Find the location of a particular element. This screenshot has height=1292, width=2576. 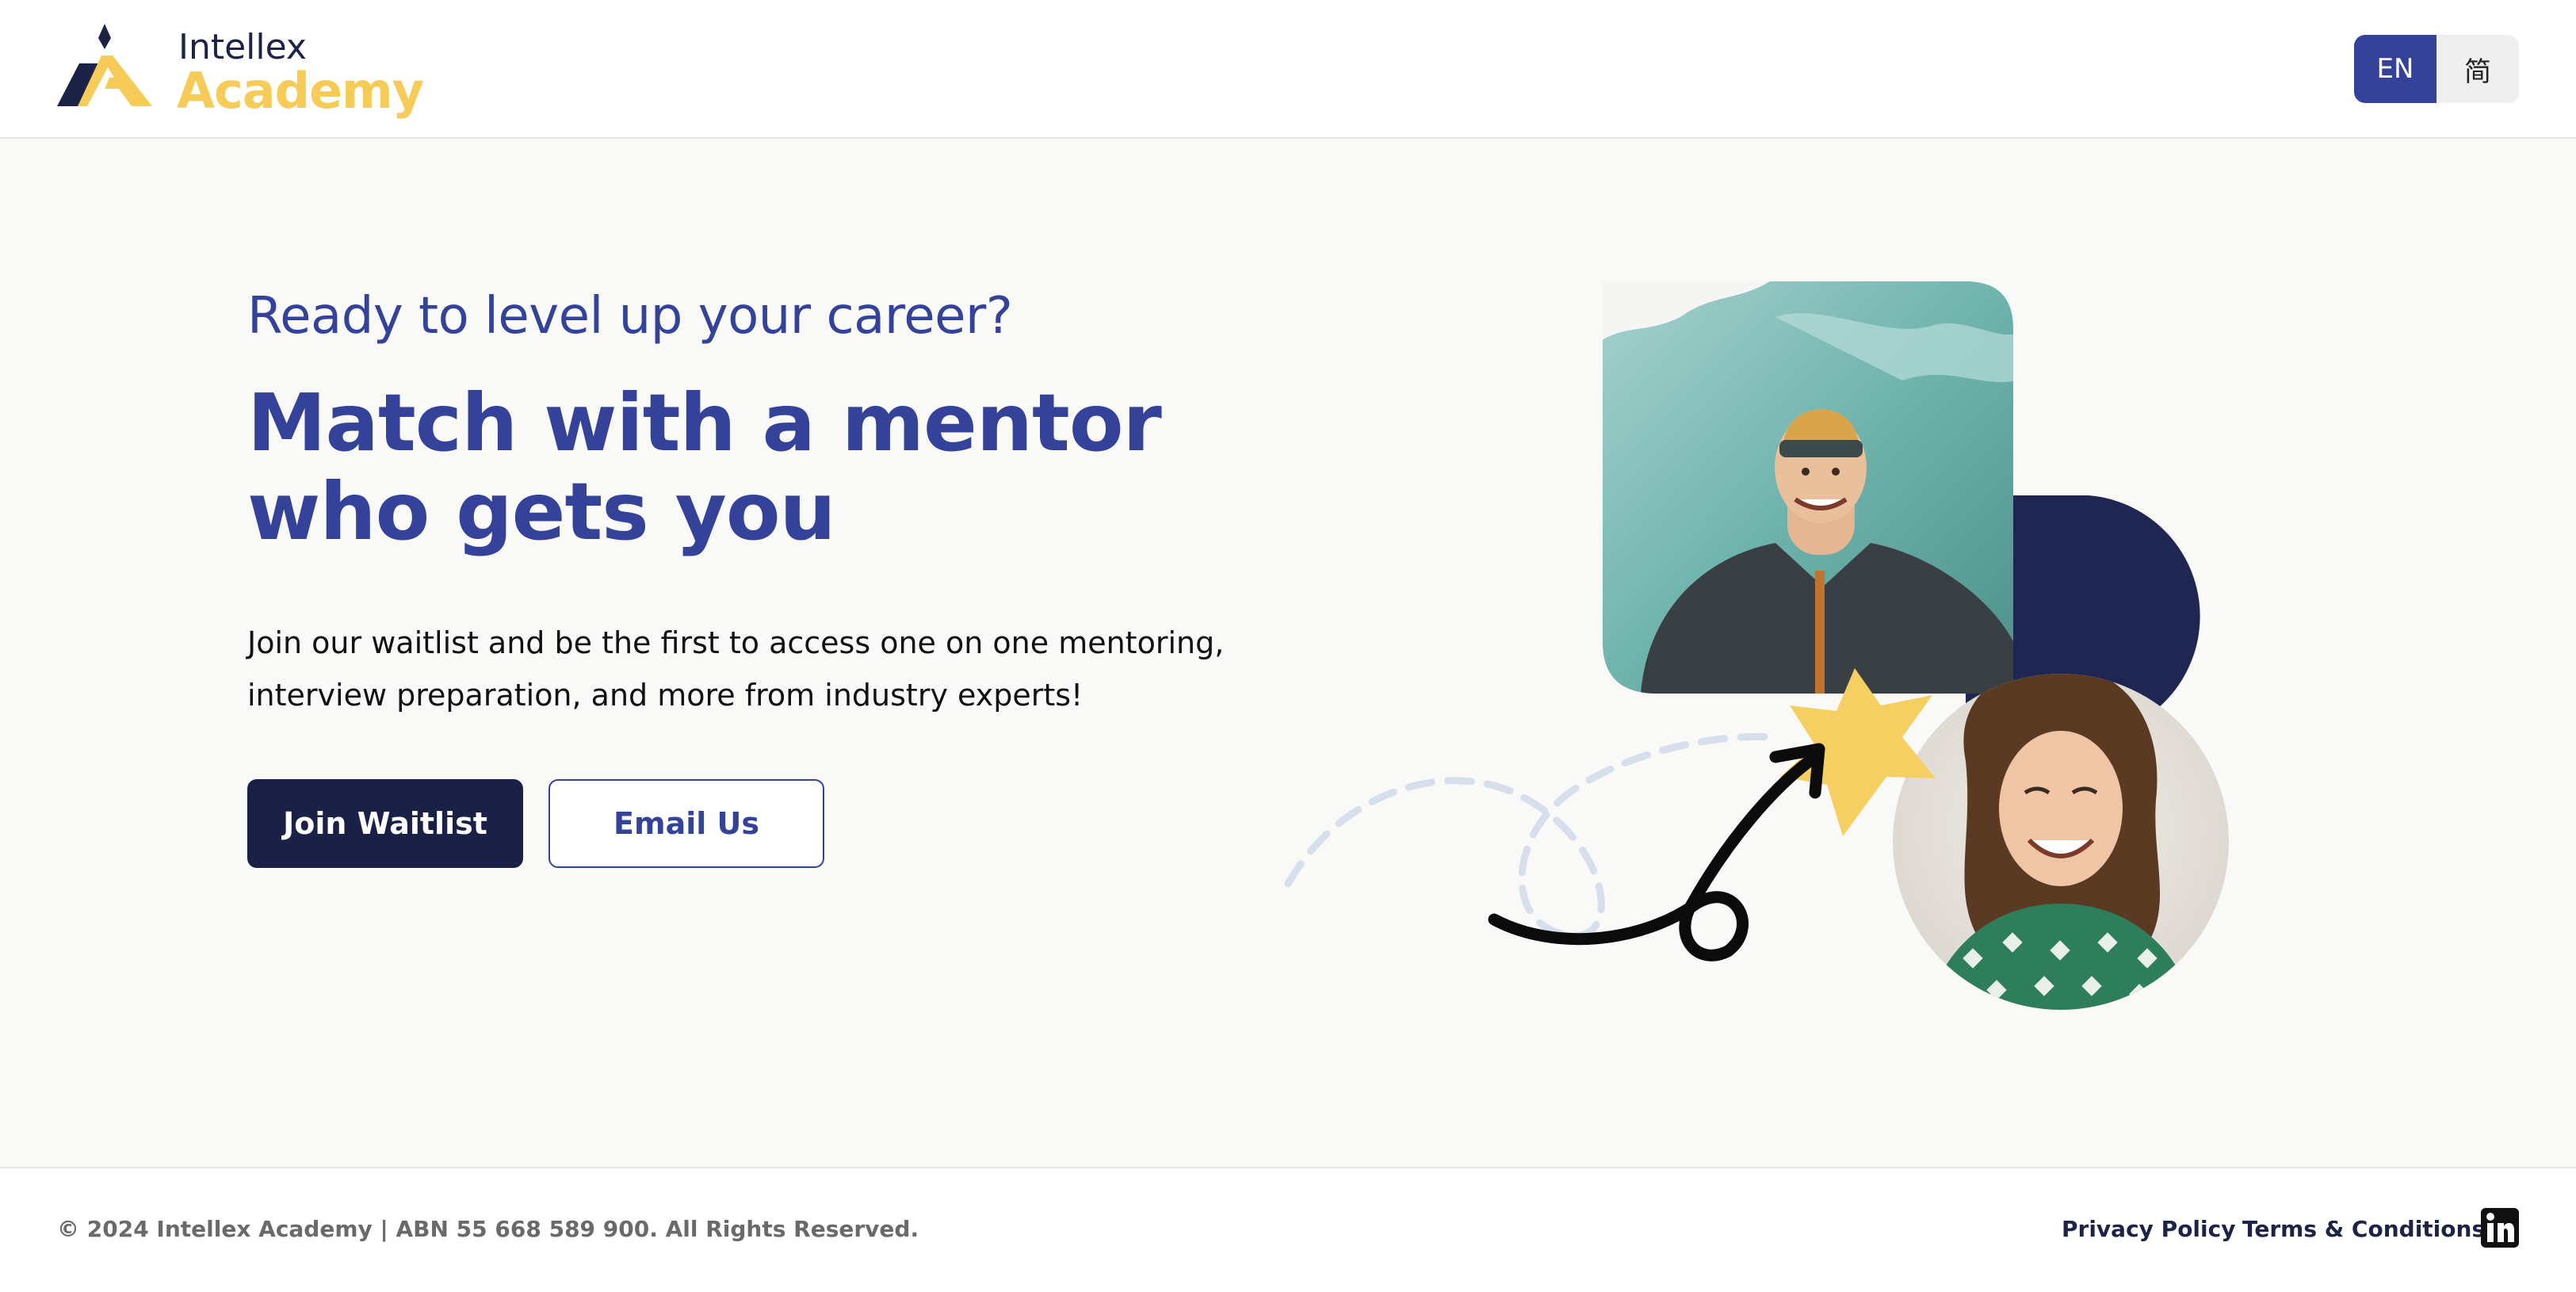

linkedin-icon is located at coordinates (2500, 1228).